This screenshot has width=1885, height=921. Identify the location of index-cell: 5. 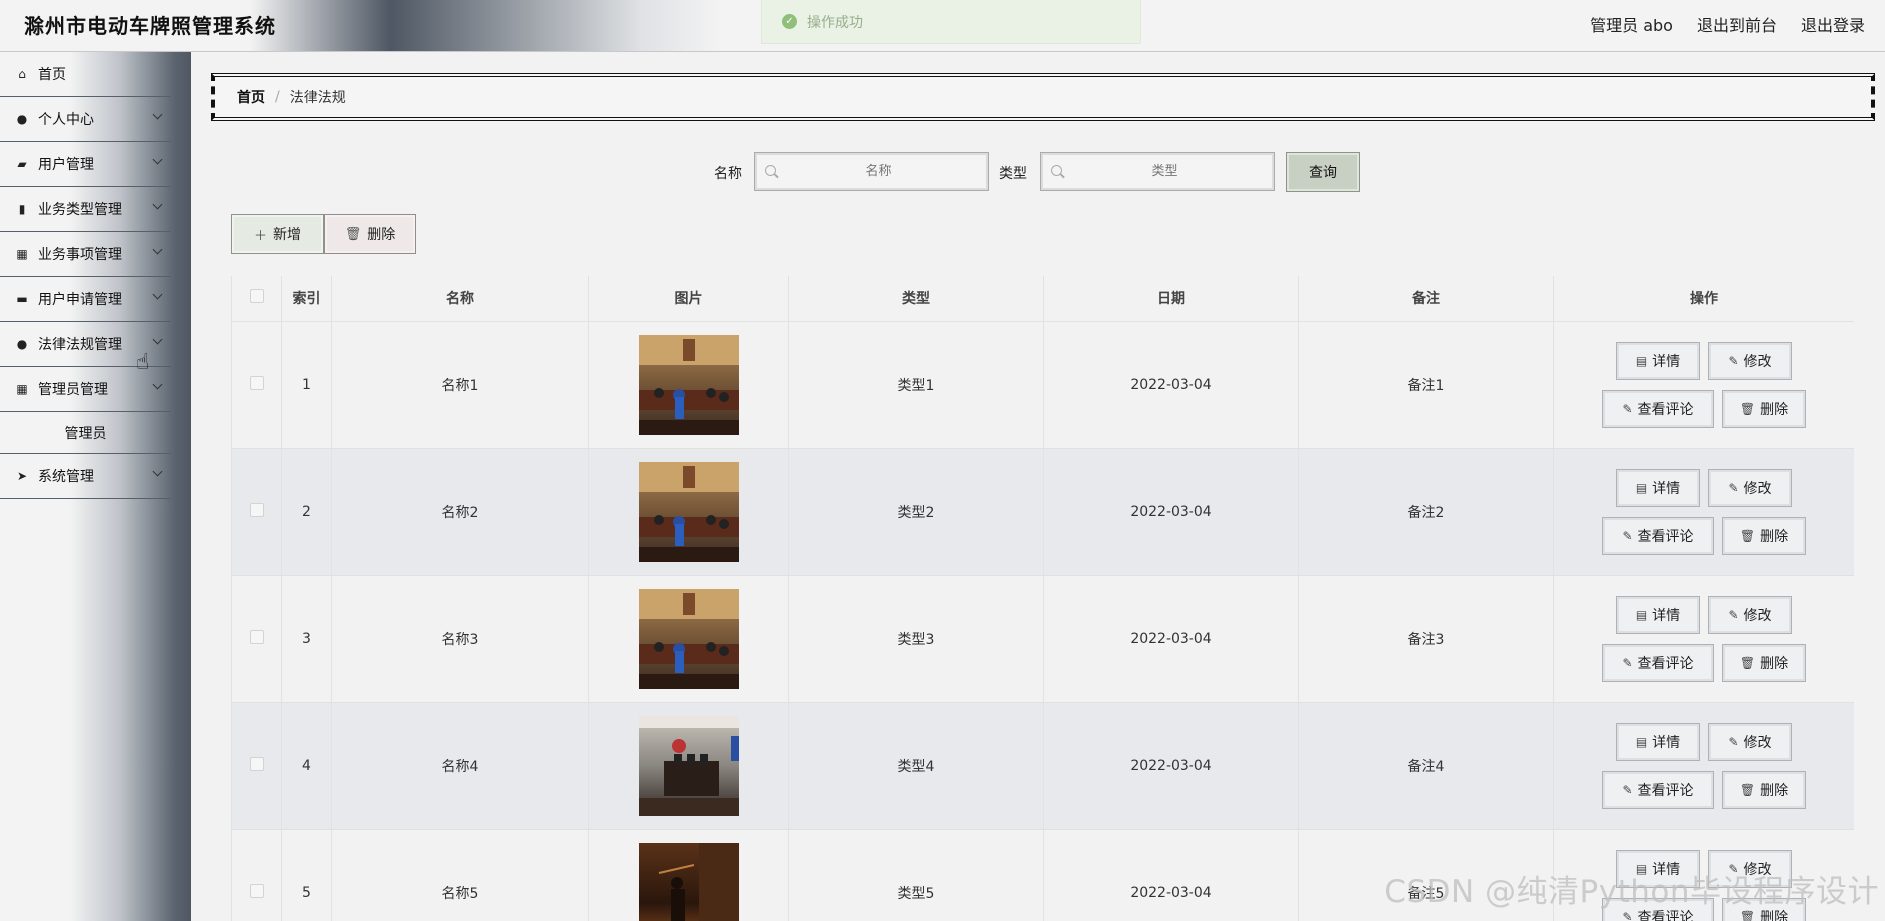
(306, 875).